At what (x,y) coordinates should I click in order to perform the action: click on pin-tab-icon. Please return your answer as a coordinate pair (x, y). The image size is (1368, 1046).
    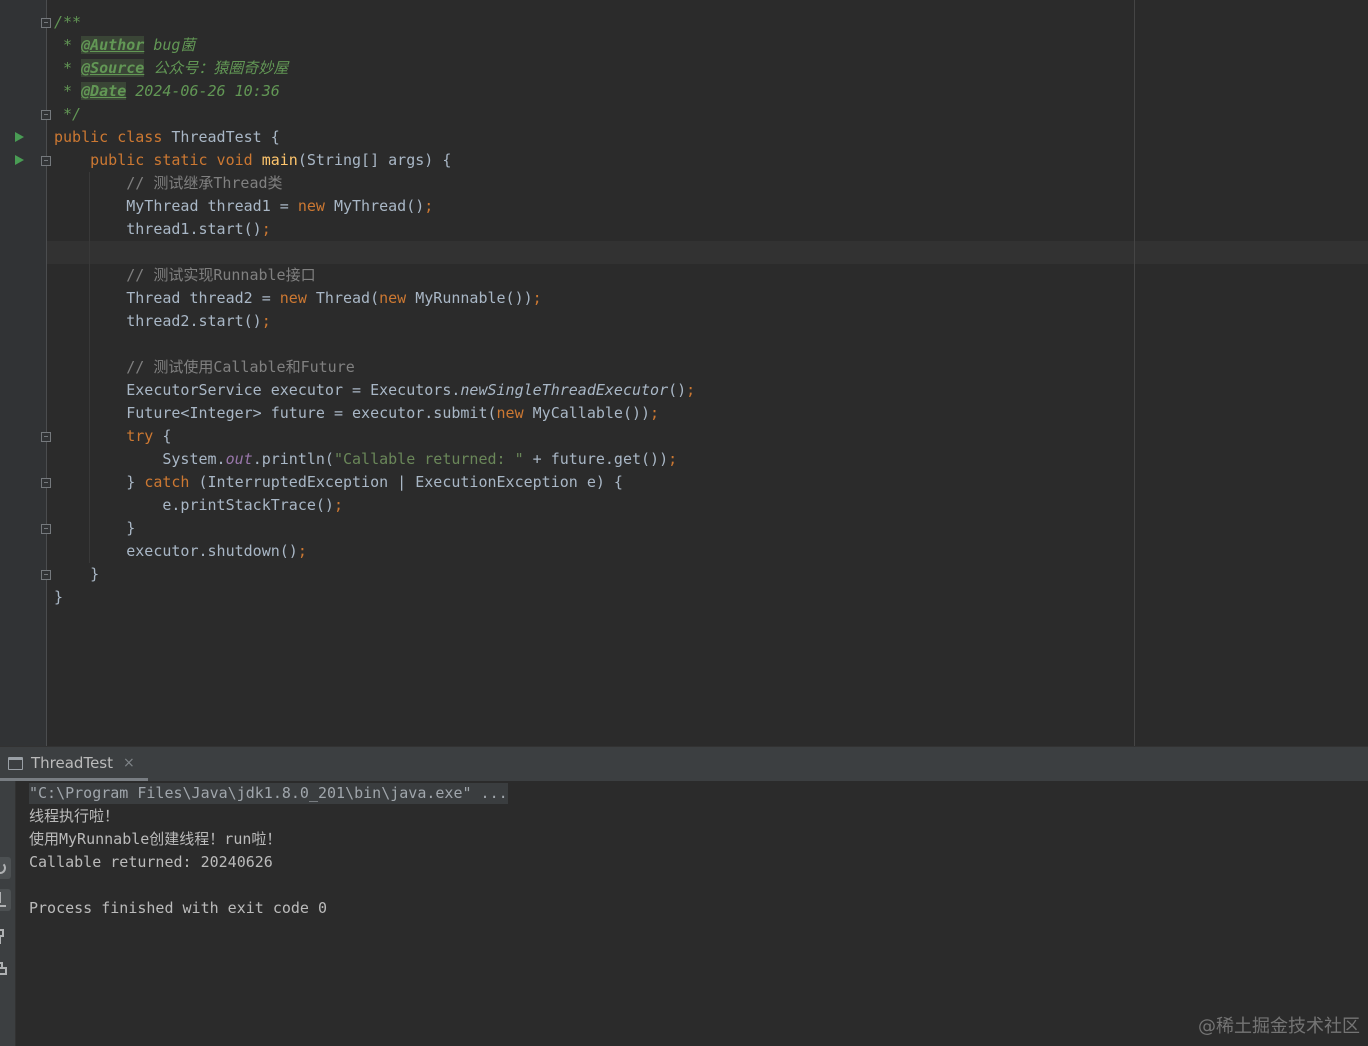
    Looking at the image, I should click on (5, 937).